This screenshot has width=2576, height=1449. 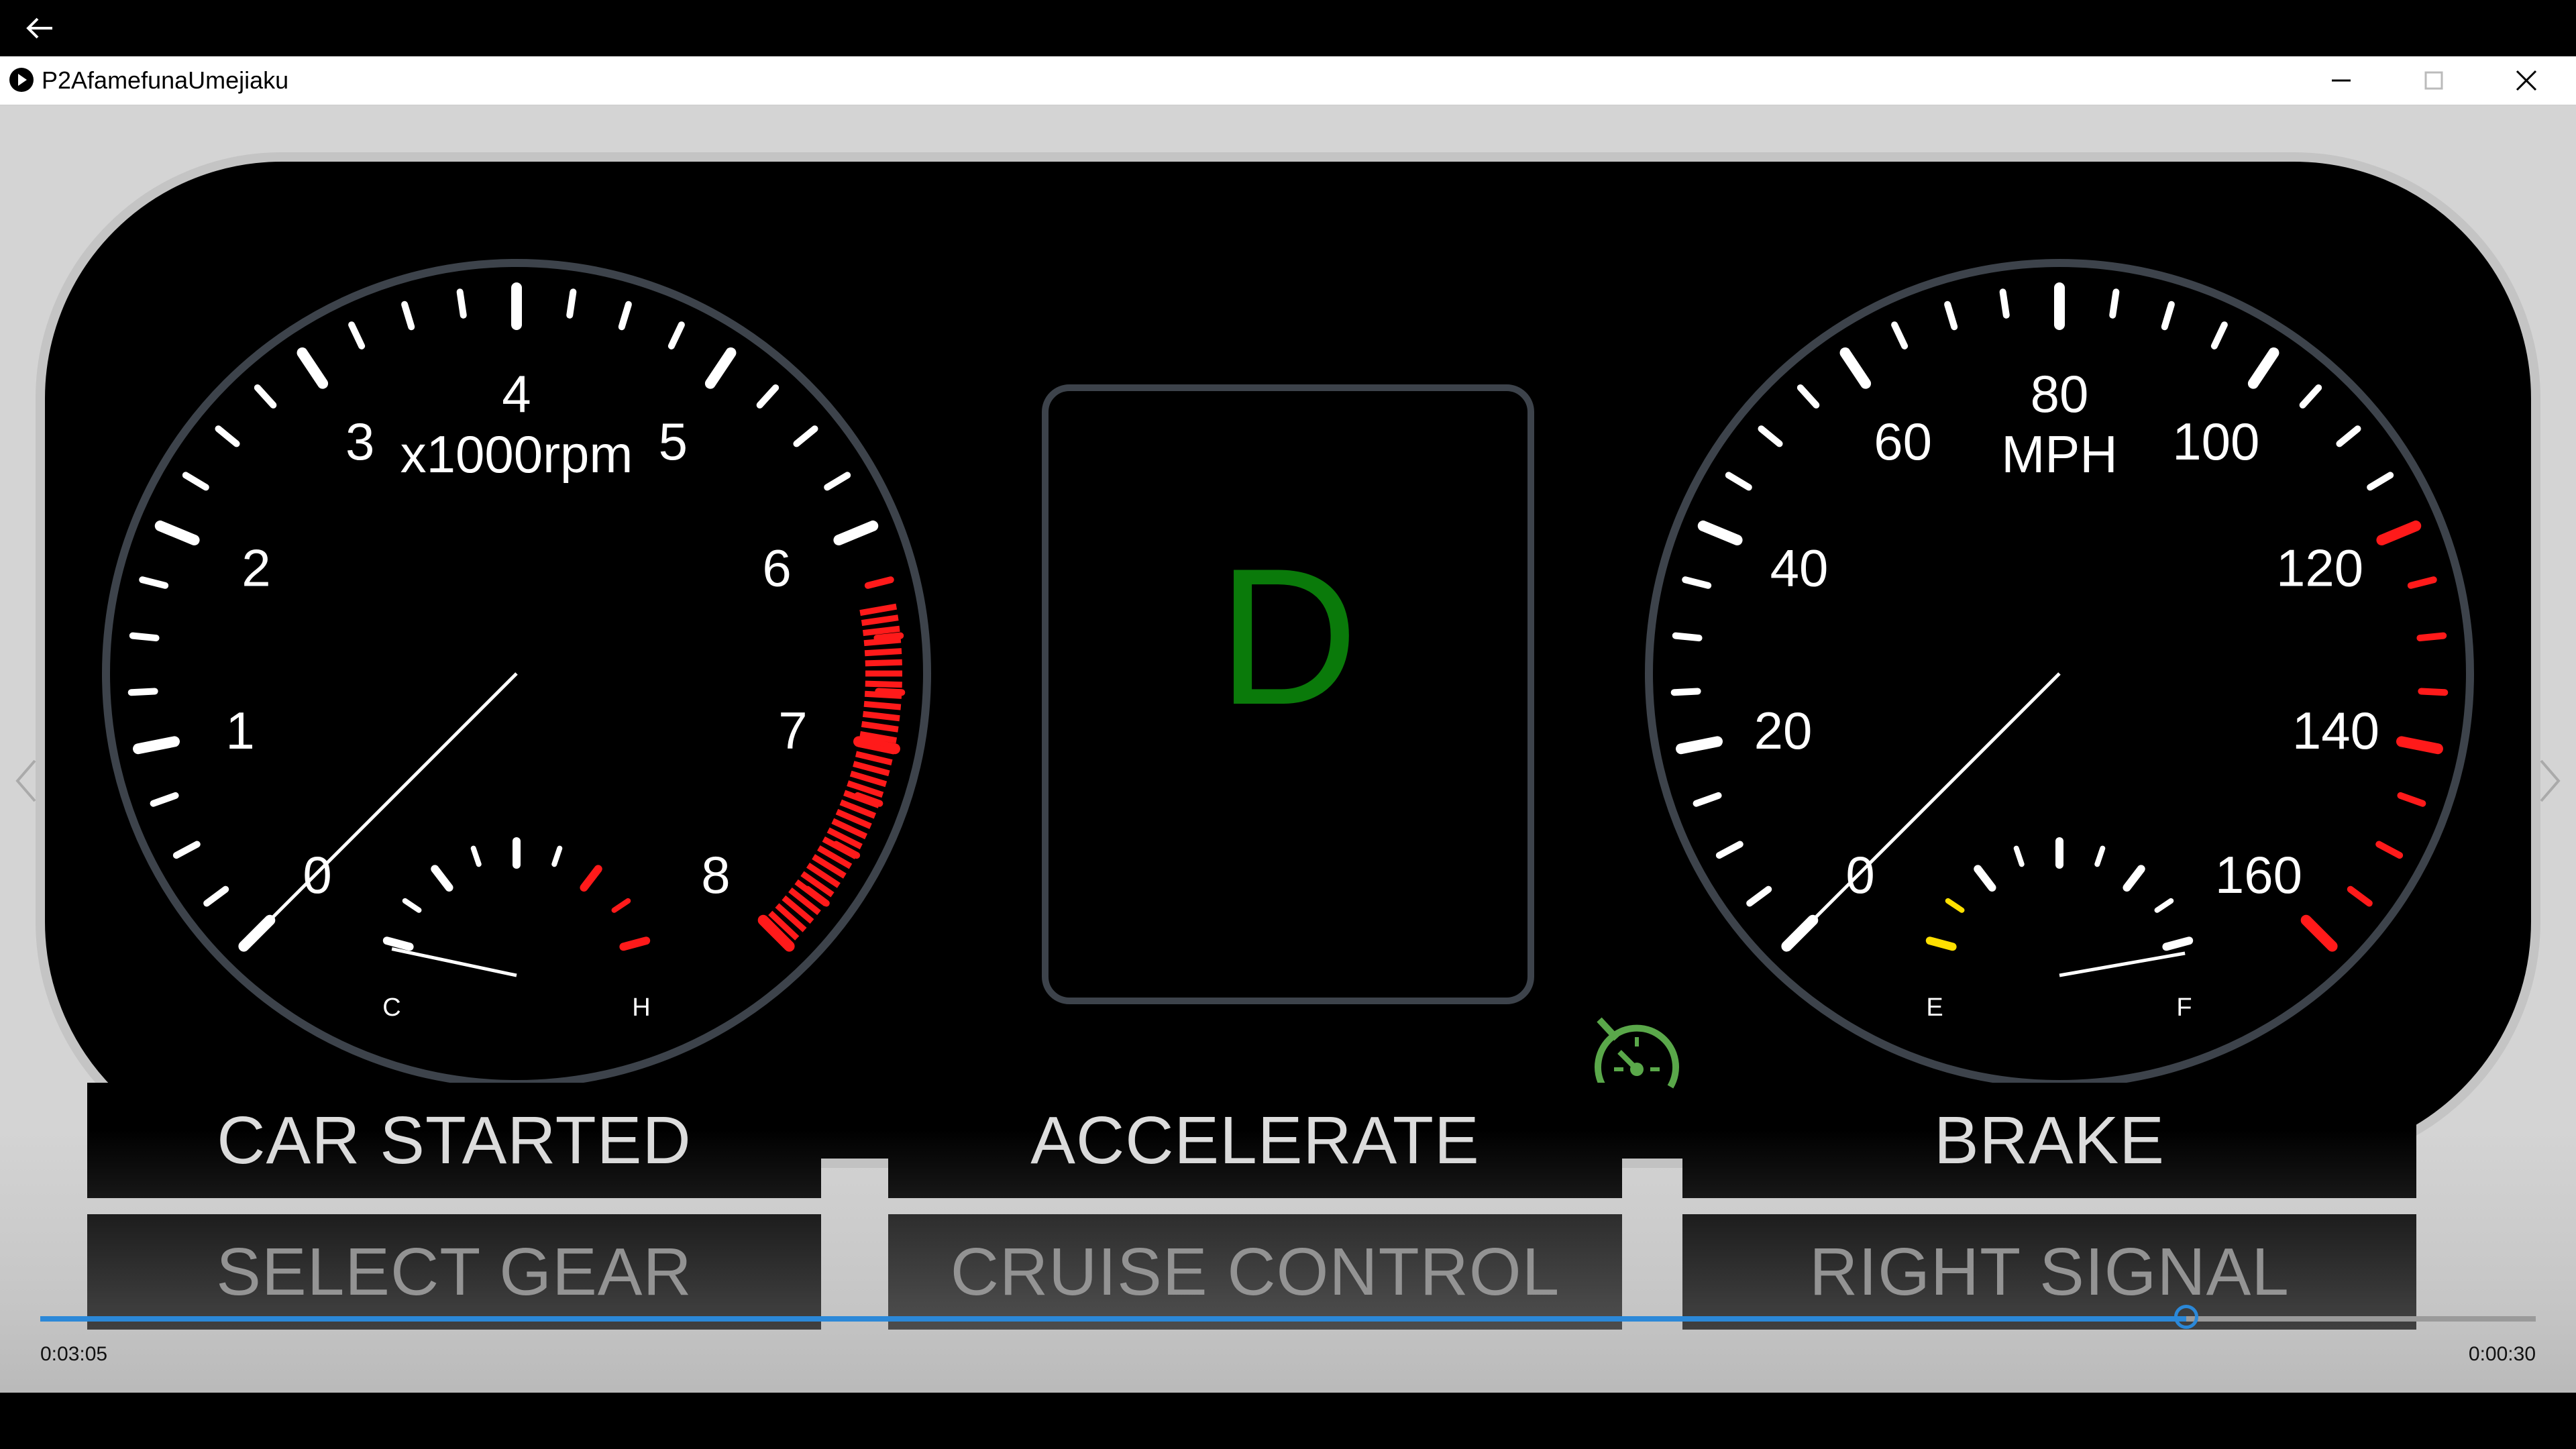 I want to click on gauge-tick-label: 80, so click(x=2060, y=393).